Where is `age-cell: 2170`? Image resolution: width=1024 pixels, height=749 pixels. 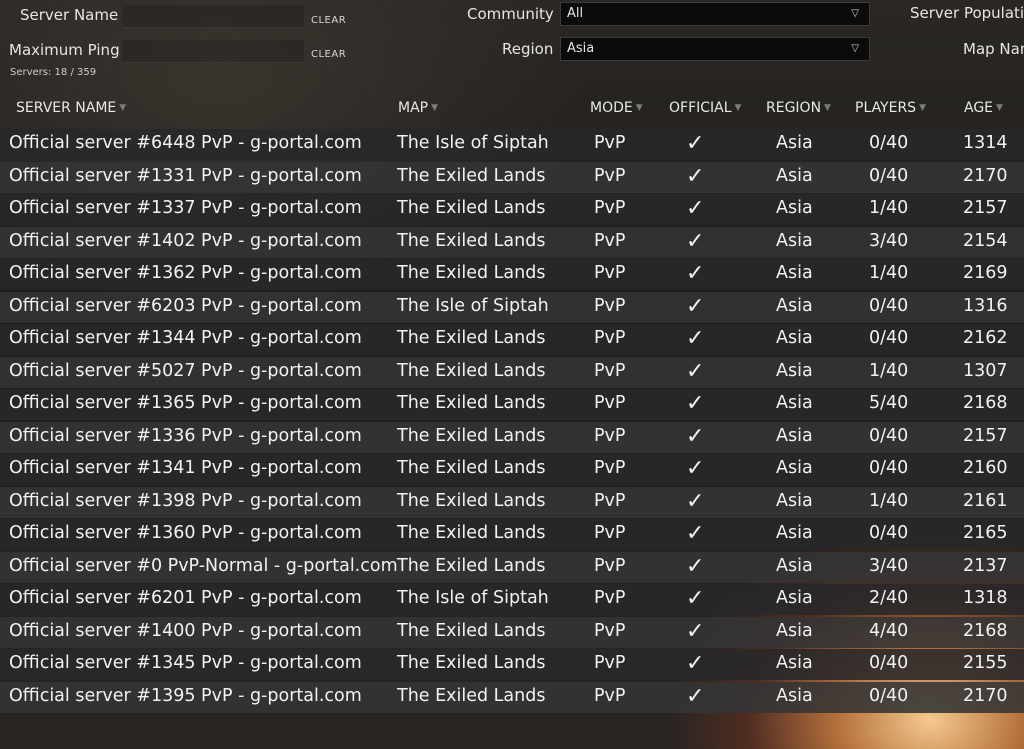 age-cell: 2170 is located at coordinates (985, 175).